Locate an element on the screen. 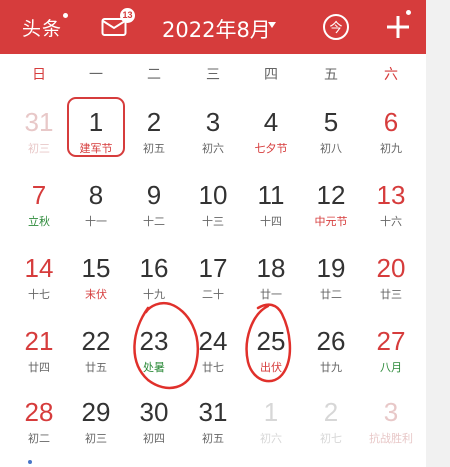 This screenshot has height=467, width=450. day-number: 20 is located at coordinates (391, 268).